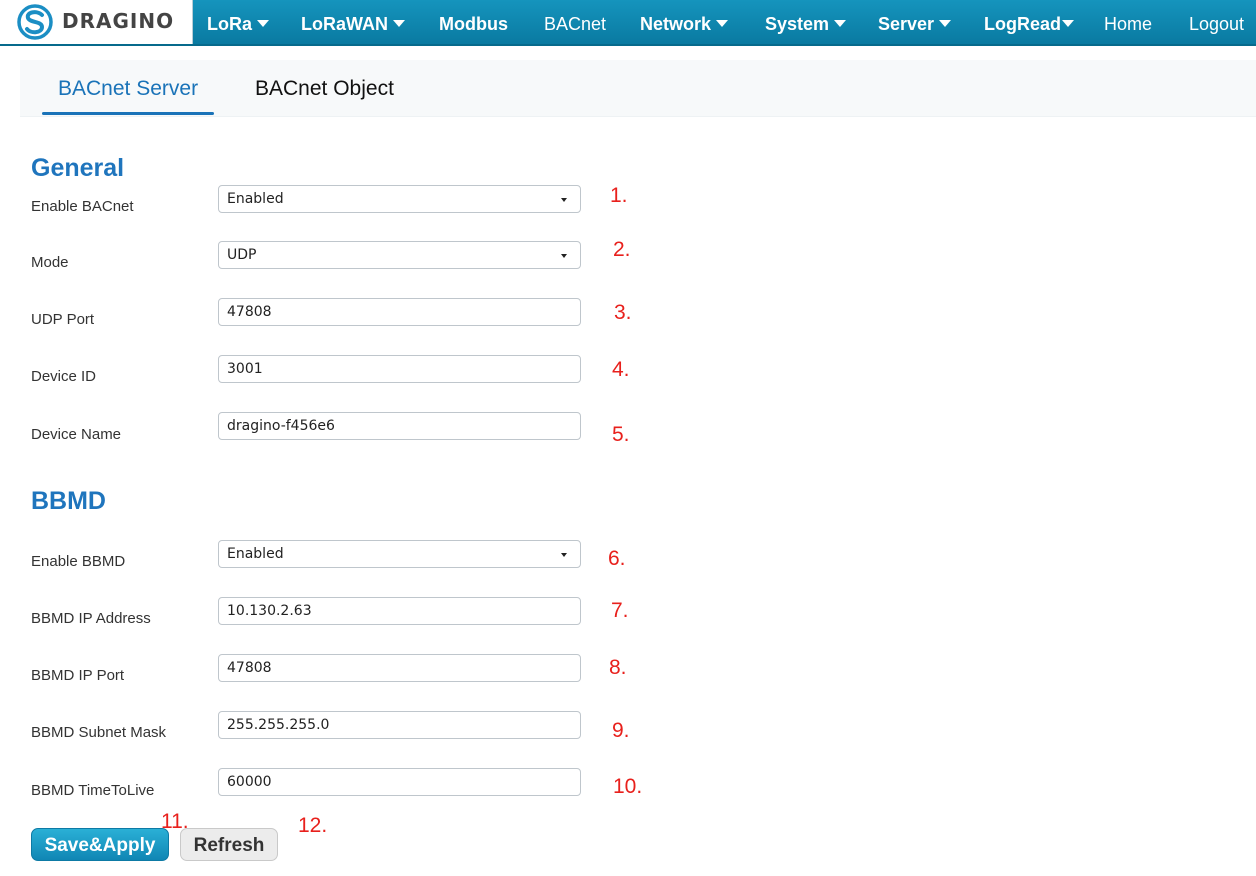 This screenshot has width=1256, height=876. Describe the element at coordinates (623, 312) in the screenshot. I see `marker-3: 3.` at that location.